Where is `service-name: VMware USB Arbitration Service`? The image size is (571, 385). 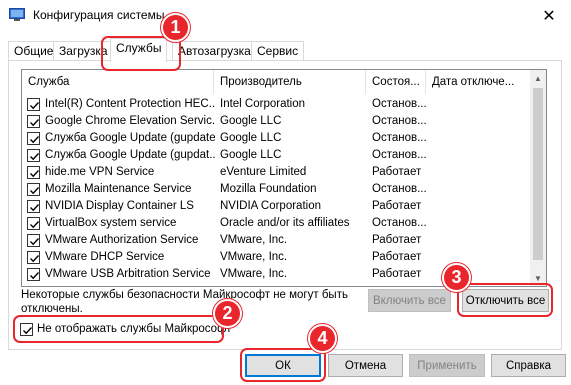 service-name: VMware USB Arbitration Service is located at coordinates (128, 274).